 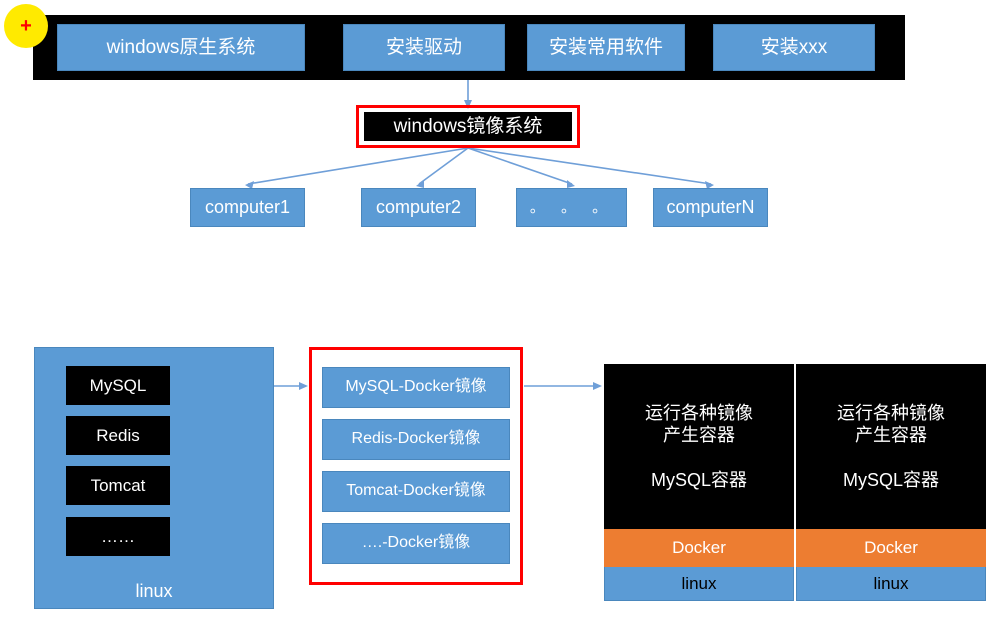 I want to click on top-stage-box-1: 安装驱动, so click(x=424, y=47).